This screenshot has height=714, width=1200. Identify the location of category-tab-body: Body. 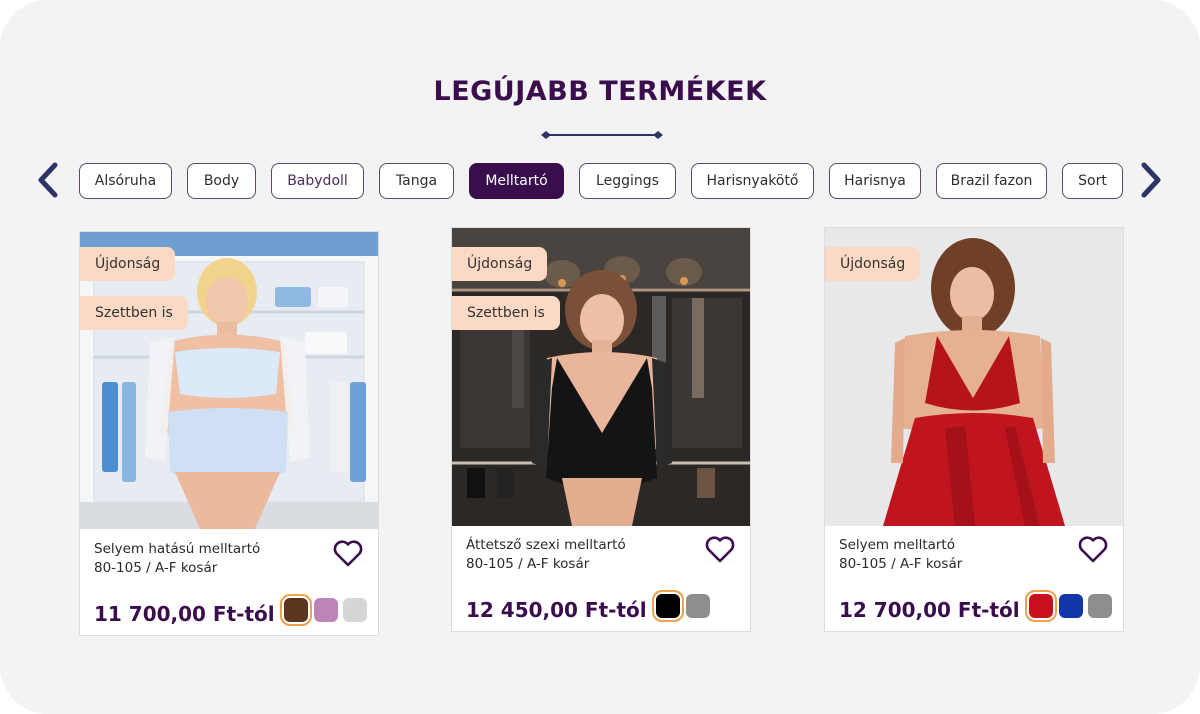
(221, 181).